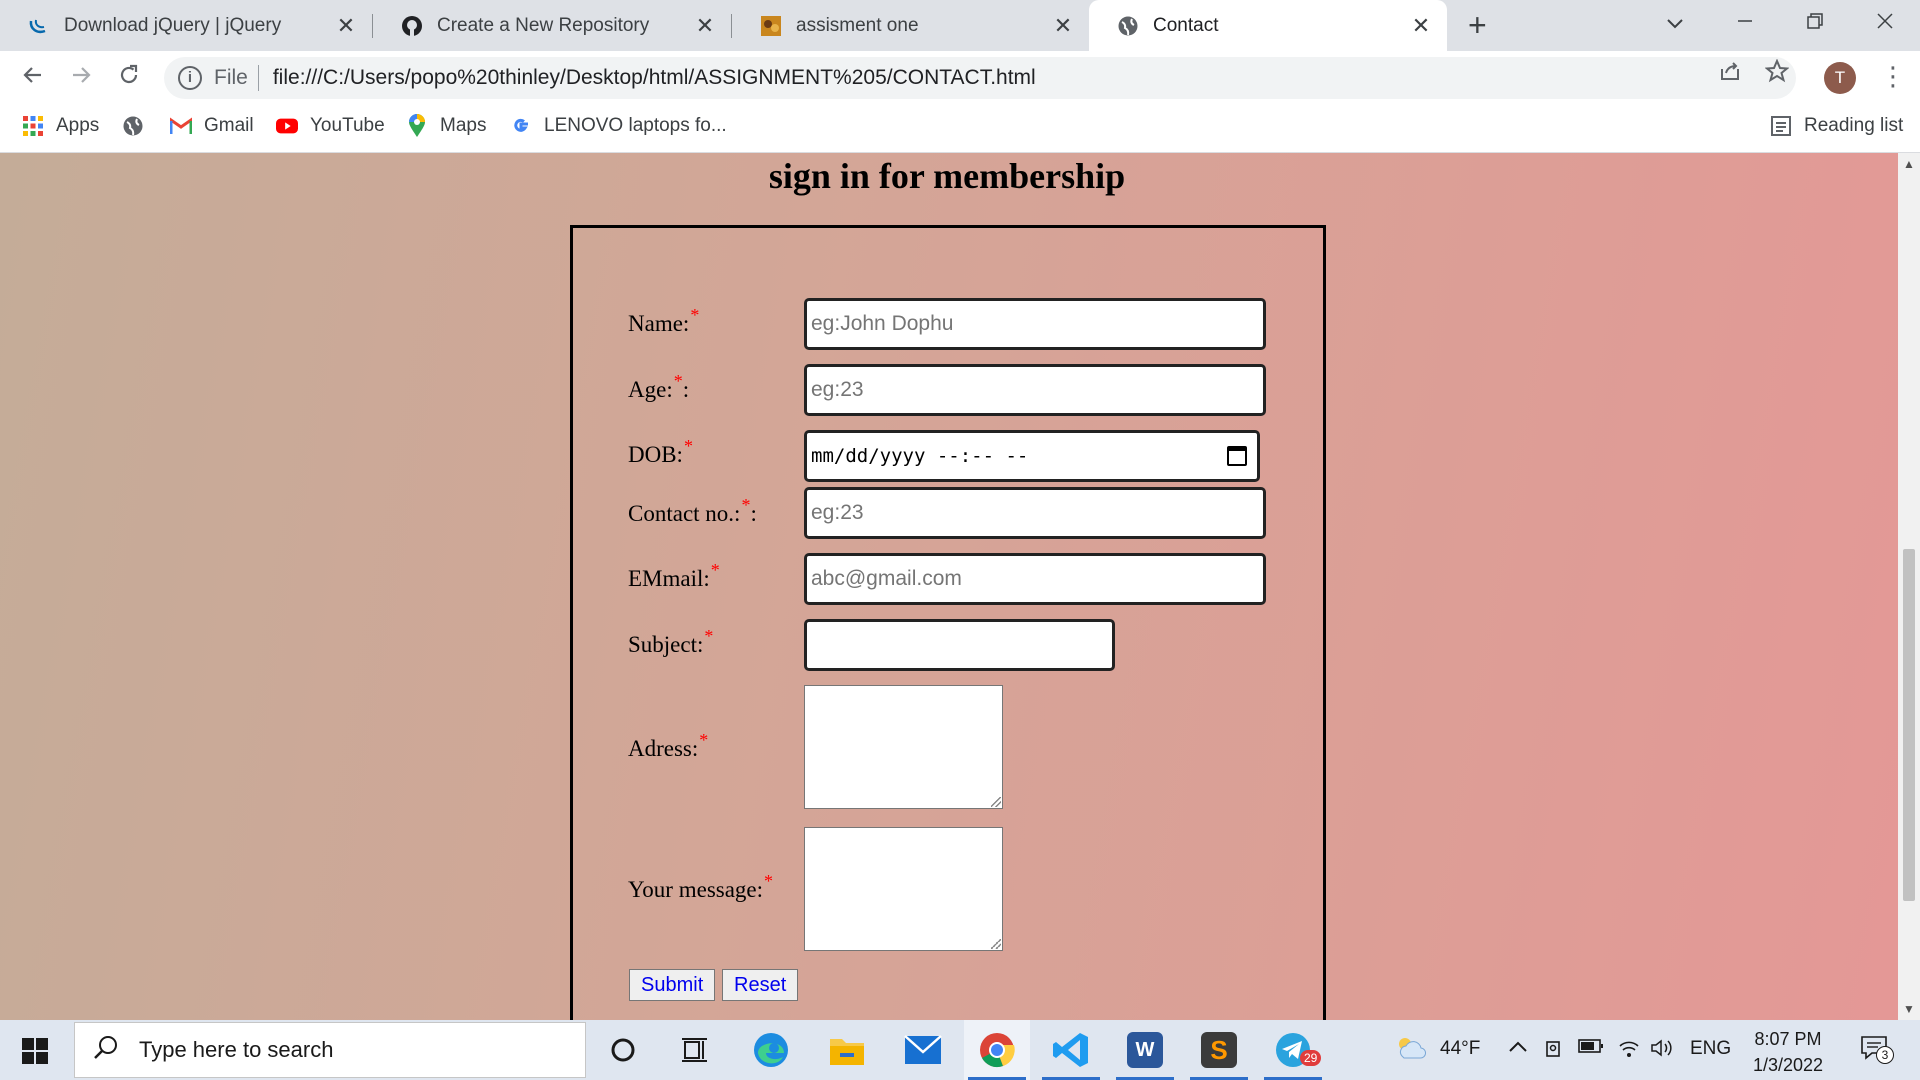 This screenshot has height=1080, width=1920. I want to click on name-label: Name:*, so click(664, 320).